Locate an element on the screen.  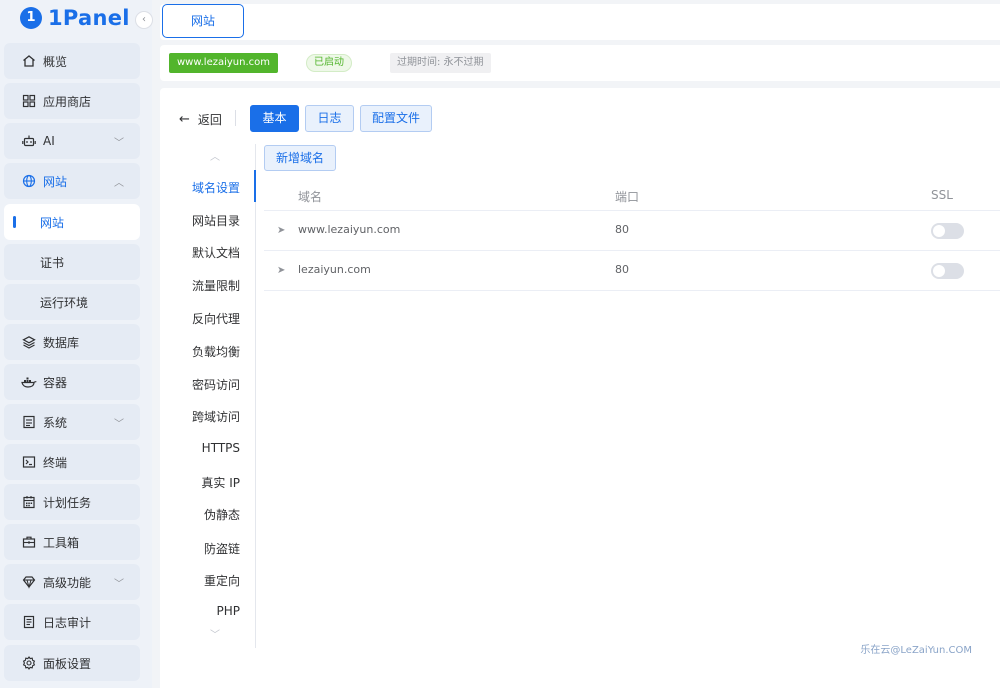
sidebar-subitem-runtime: 运行环境 is located at coordinates (72, 302).